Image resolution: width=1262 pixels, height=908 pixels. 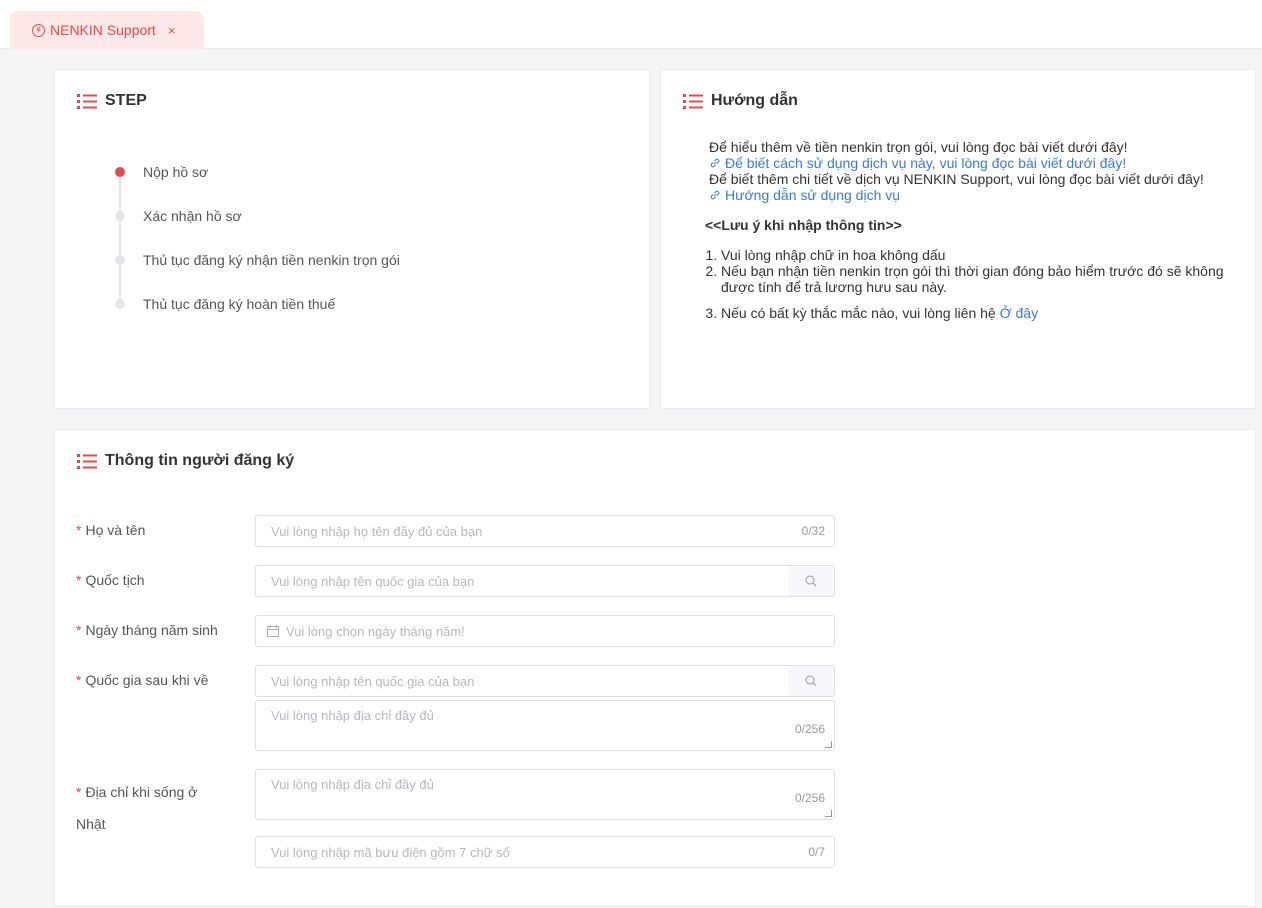 What do you see at coordinates (1019, 313) in the screenshot?
I see `contact-here-link: Ở đây` at bounding box center [1019, 313].